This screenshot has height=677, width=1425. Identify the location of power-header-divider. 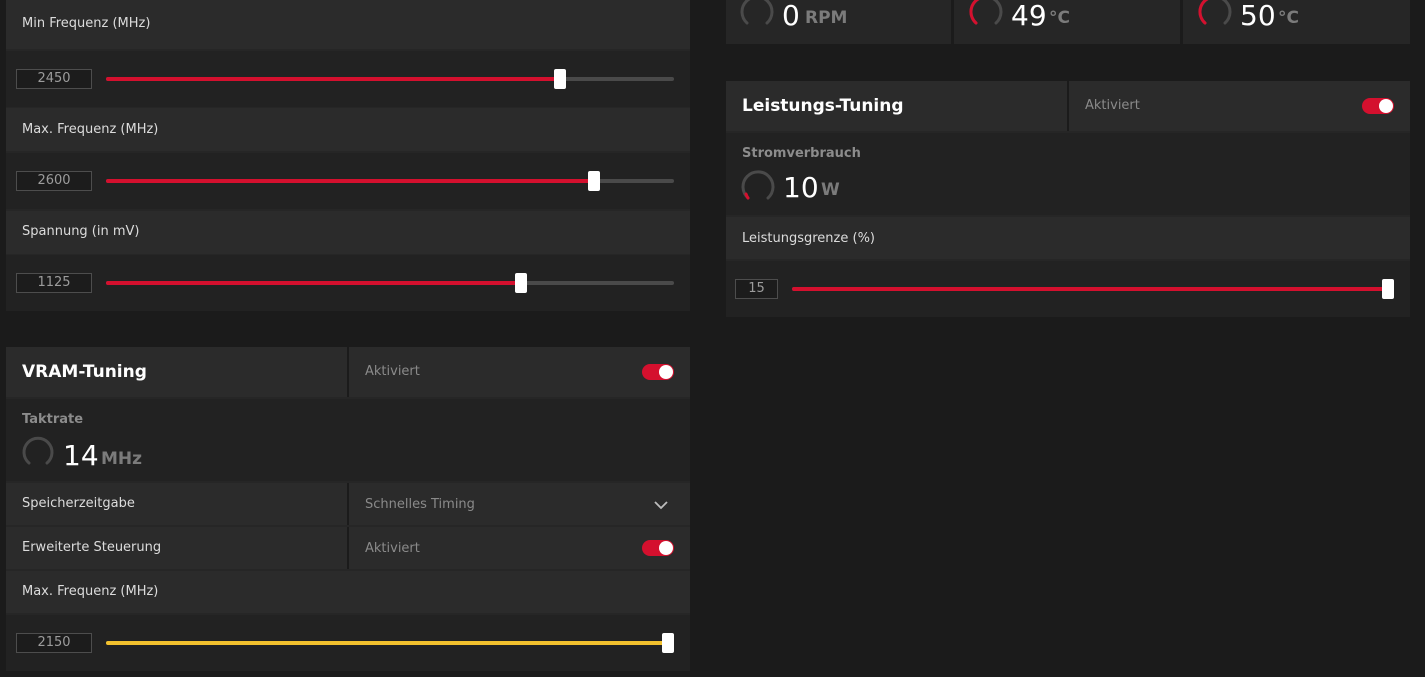
(1068, 106).